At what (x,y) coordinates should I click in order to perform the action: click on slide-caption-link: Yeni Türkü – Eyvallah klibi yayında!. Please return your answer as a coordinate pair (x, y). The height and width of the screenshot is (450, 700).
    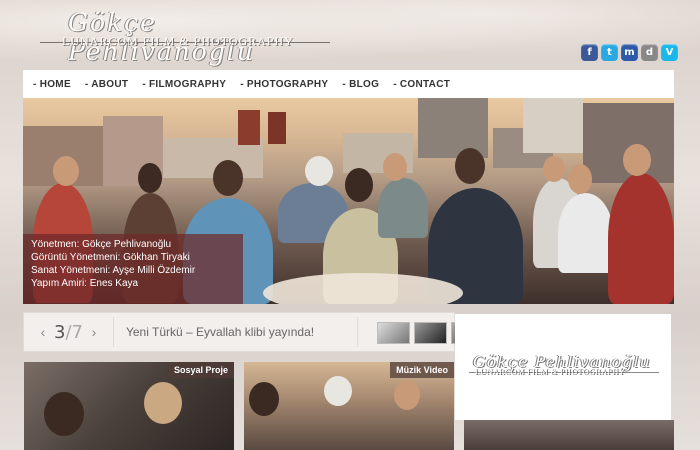
    Looking at the image, I should click on (220, 332).